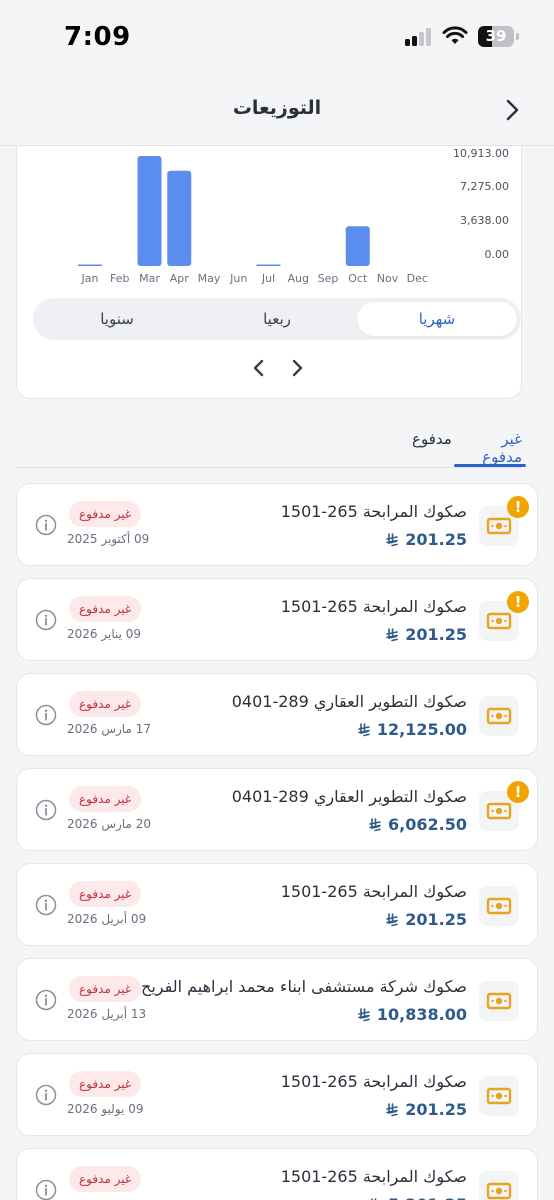 The image size is (554, 1200). I want to click on tab-unpaid: غير مدفوع, so click(490, 448).